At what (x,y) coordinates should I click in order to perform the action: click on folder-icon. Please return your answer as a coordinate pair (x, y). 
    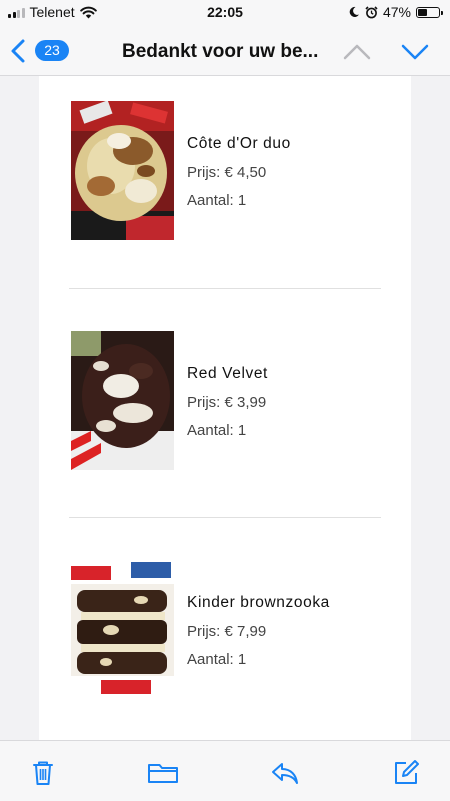
    Looking at the image, I should click on (163, 773).